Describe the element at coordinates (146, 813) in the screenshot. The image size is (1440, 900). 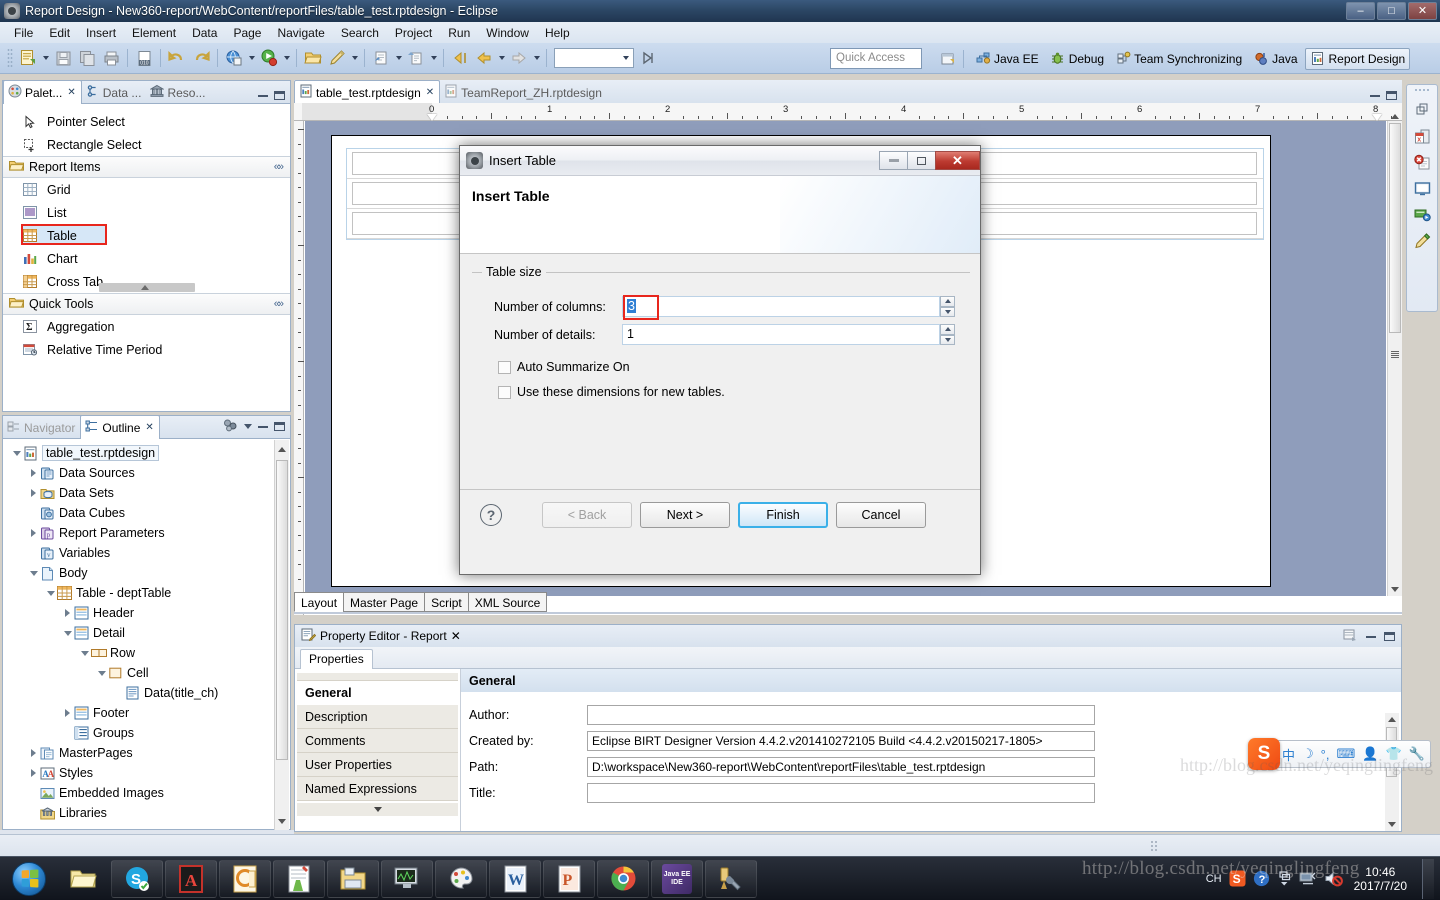
I see `outline-tree-node: Libraries` at that location.